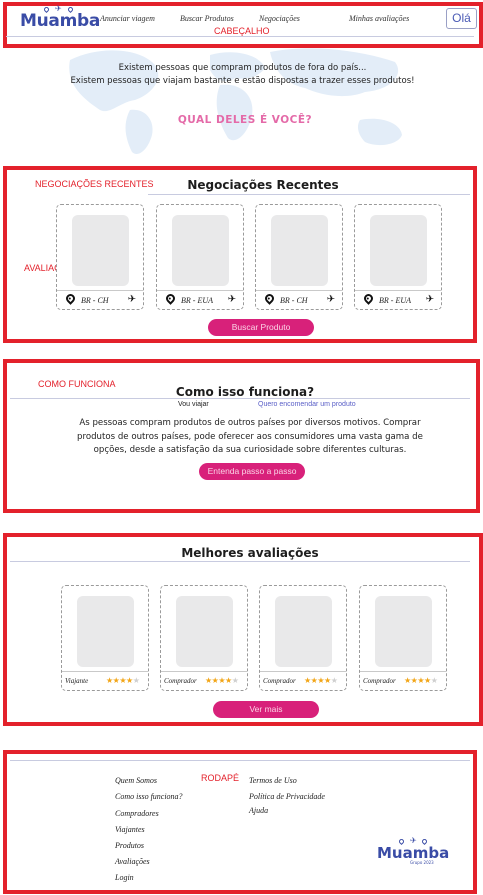 This screenshot has height=895, width=483. Describe the element at coordinates (266, 709) in the screenshot. I see `ver-mais-button: Ver mais` at that location.